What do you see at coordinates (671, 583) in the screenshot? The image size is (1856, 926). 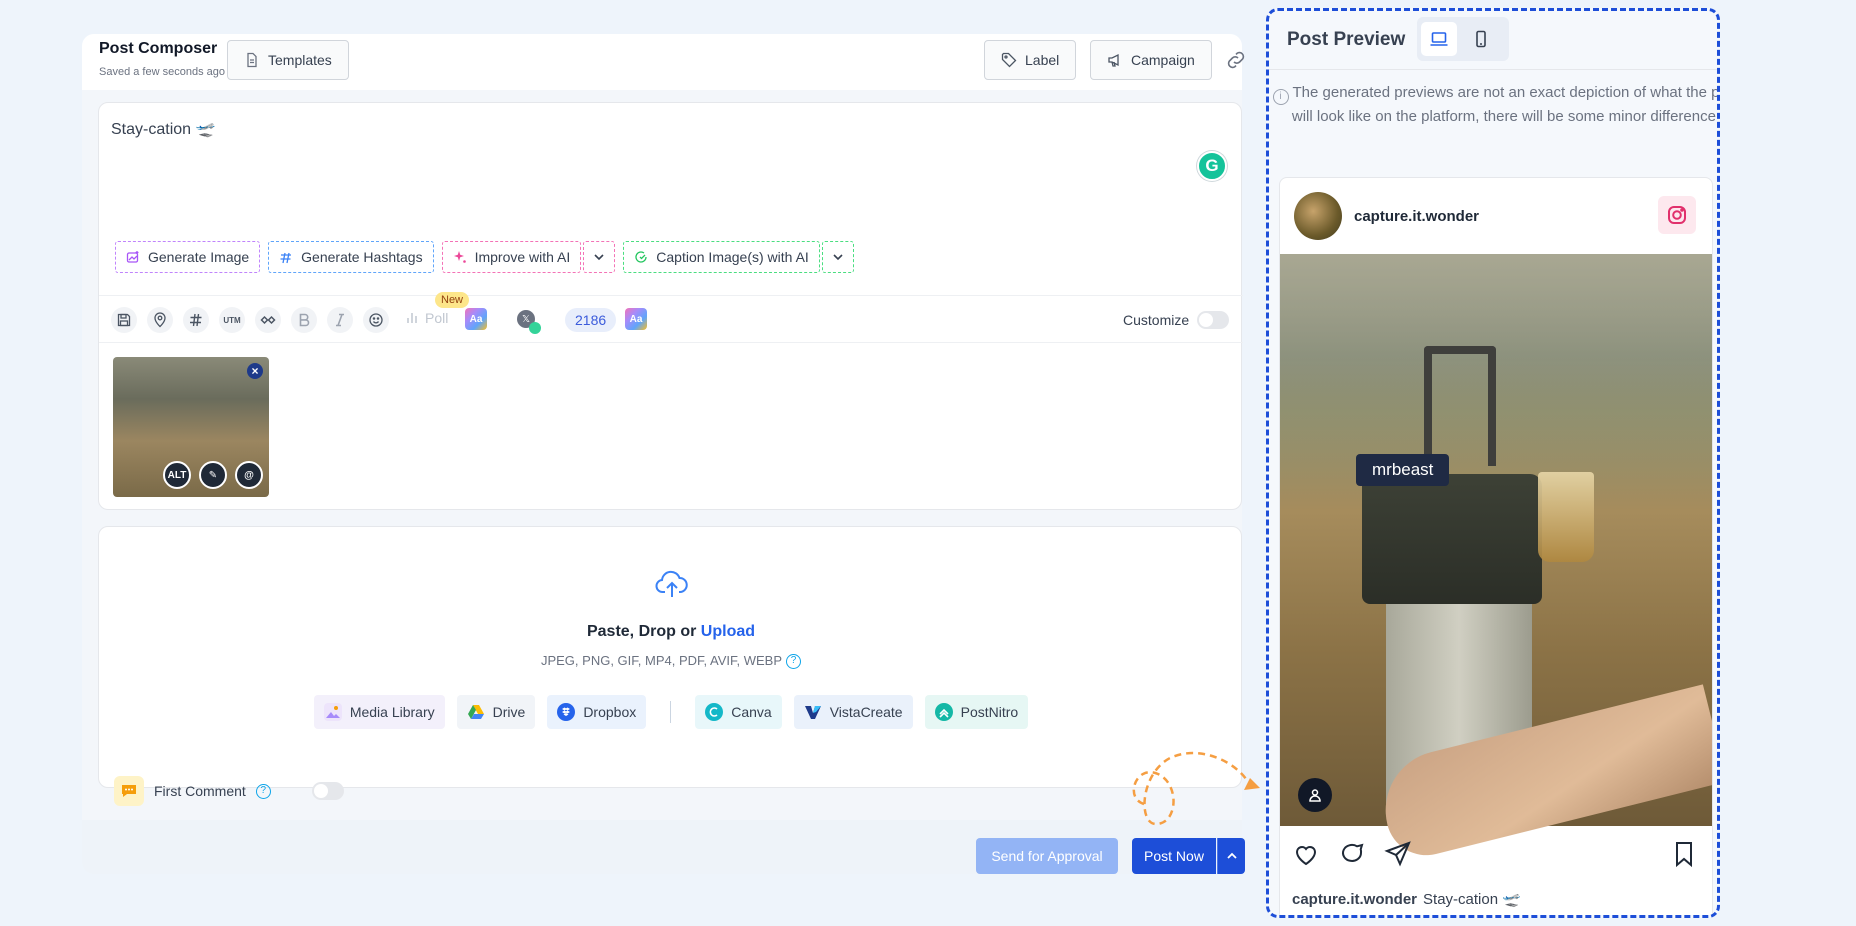 I see `cloud-upload-icon` at bounding box center [671, 583].